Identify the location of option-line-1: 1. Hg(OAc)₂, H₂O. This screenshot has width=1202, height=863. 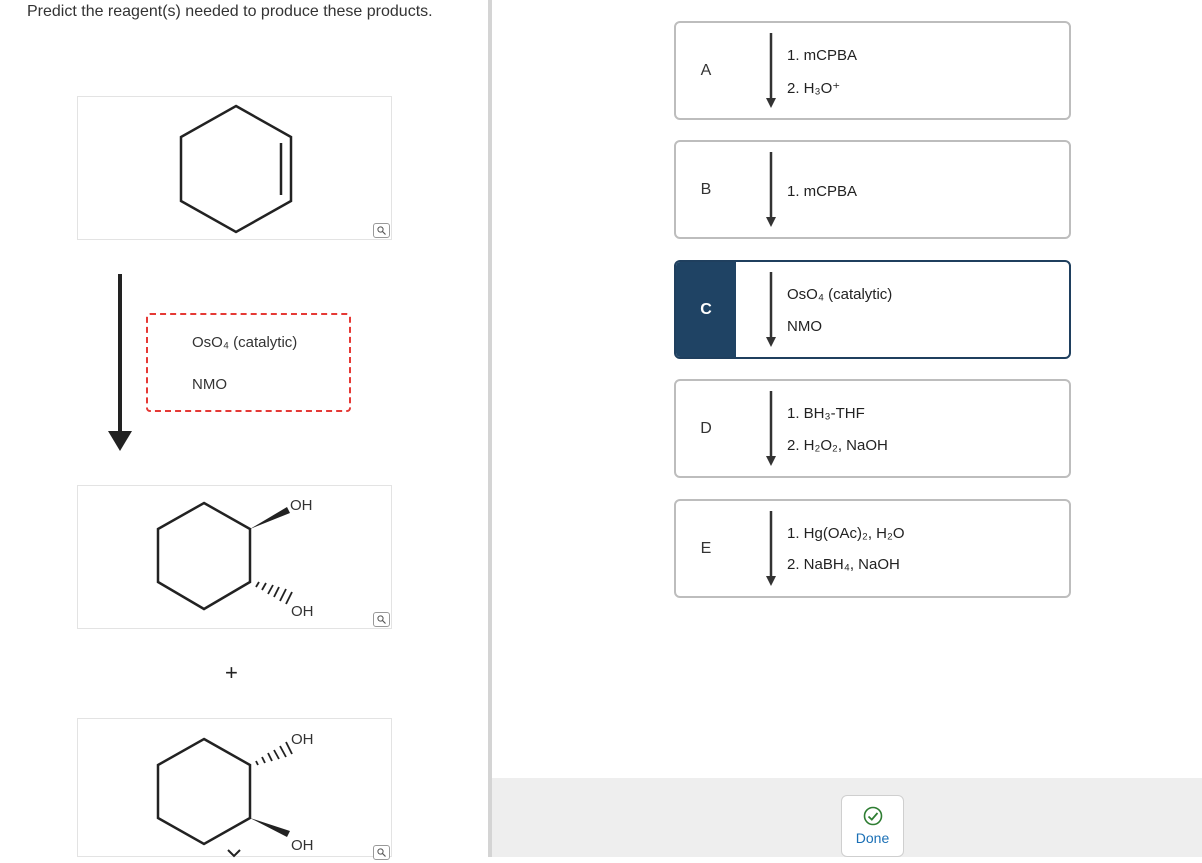
(846, 533).